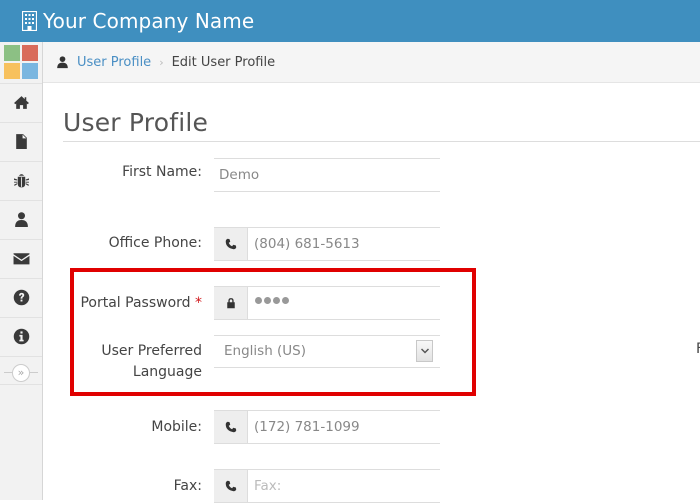 The height and width of the screenshot is (503, 700). I want to click on portal-password-label: Portal Password *, so click(127, 303).